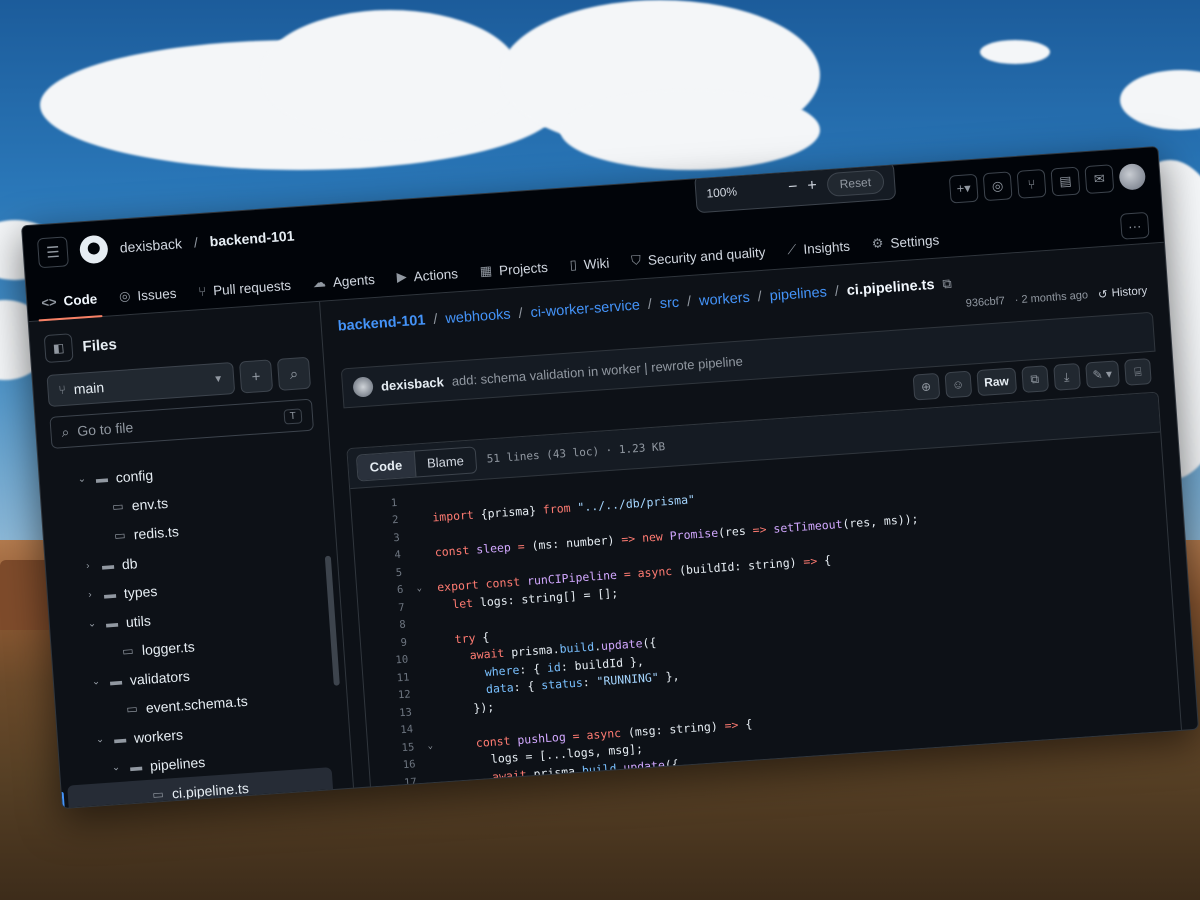 The height and width of the screenshot is (900, 1200). Describe the element at coordinates (395, 749) in the screenshot. I see `line-number: 15` at that location.